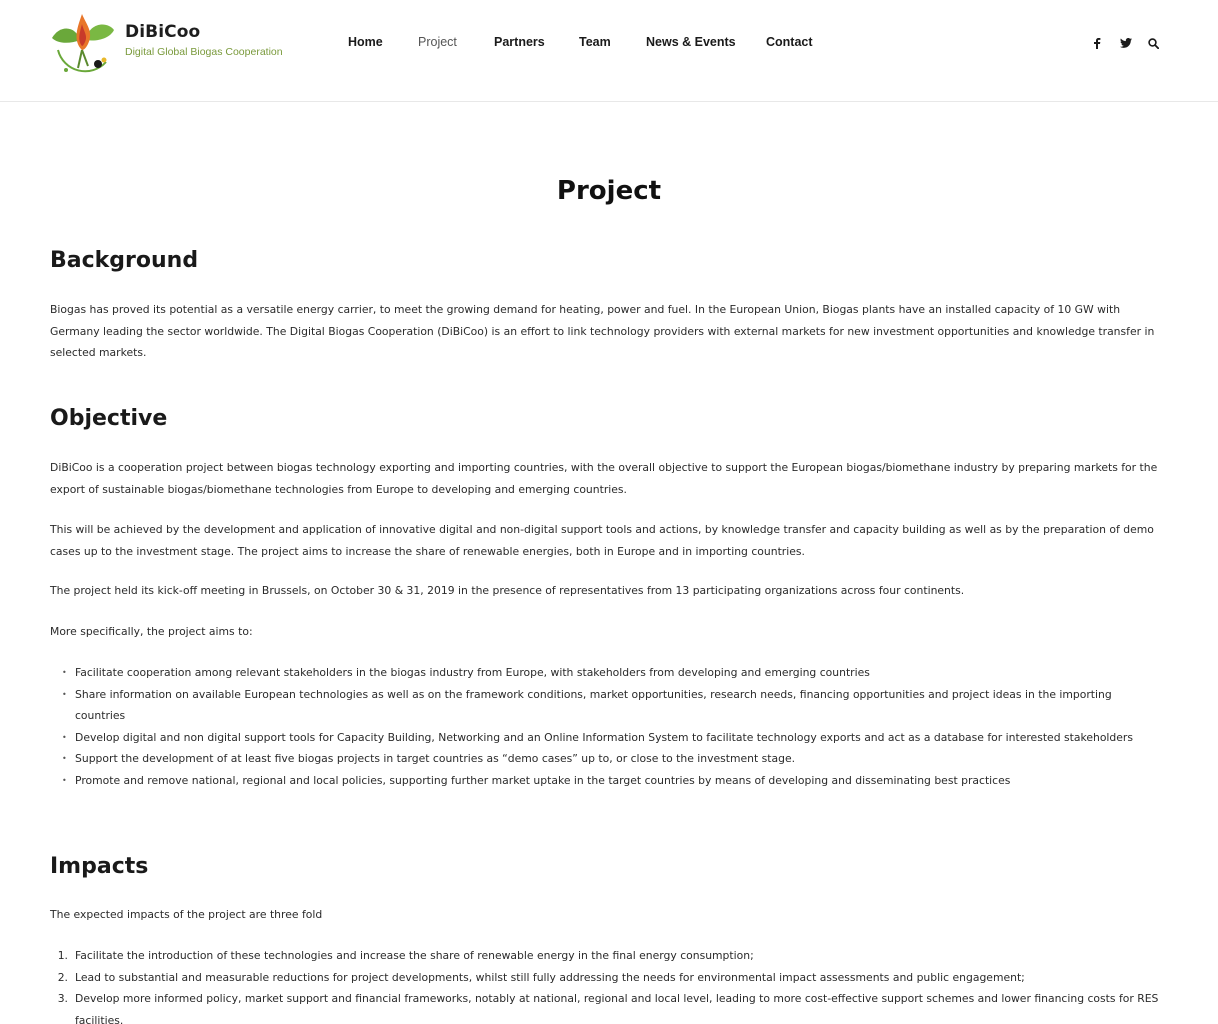 The width and height of the screenshot is (1218, 1024). Describe the element at coordinates (1126, 43) in the screenshot. I see `twitter-icon` at that location.